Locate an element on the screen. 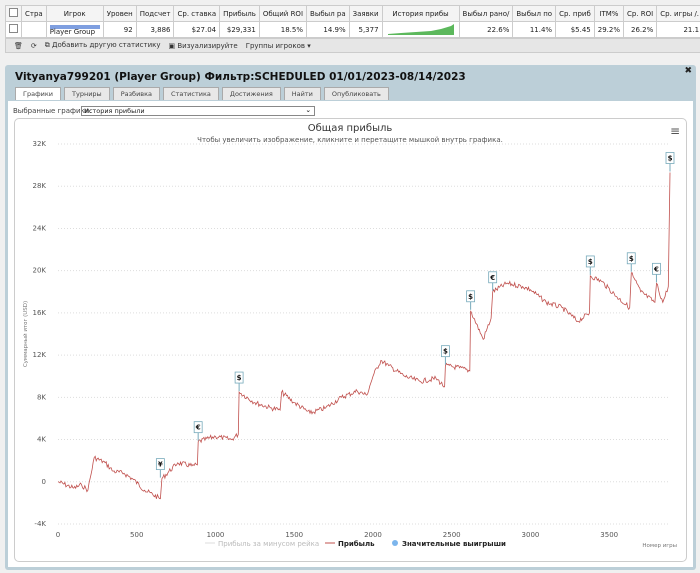 The image size is (700, 573). col-header: Стра is located at coordinates (34, 13).